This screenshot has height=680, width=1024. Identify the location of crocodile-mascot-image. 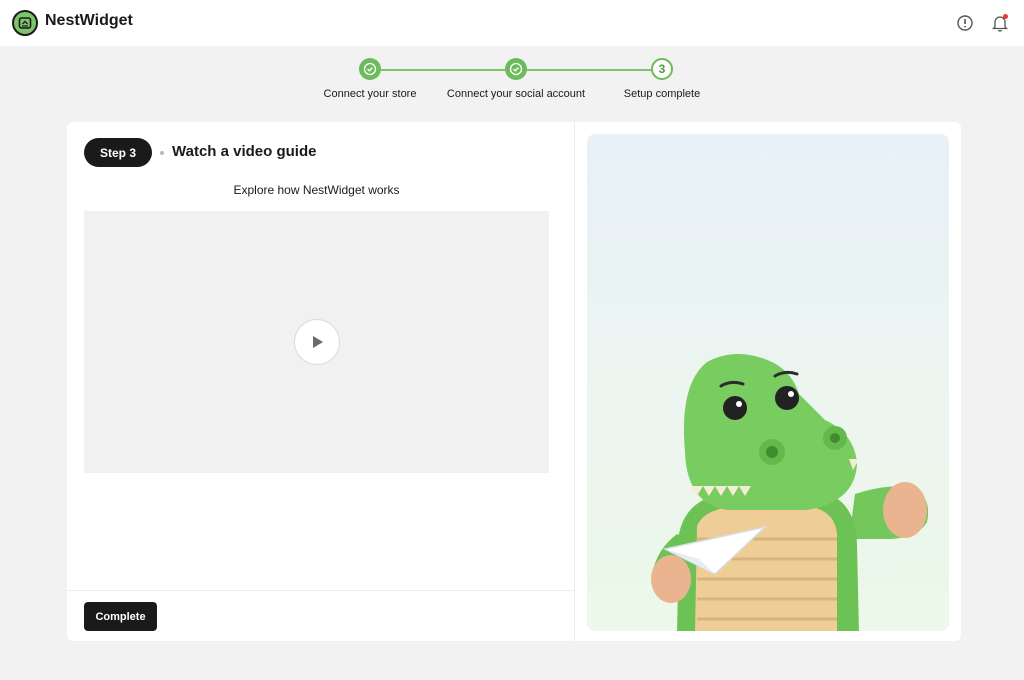
(790, 492).